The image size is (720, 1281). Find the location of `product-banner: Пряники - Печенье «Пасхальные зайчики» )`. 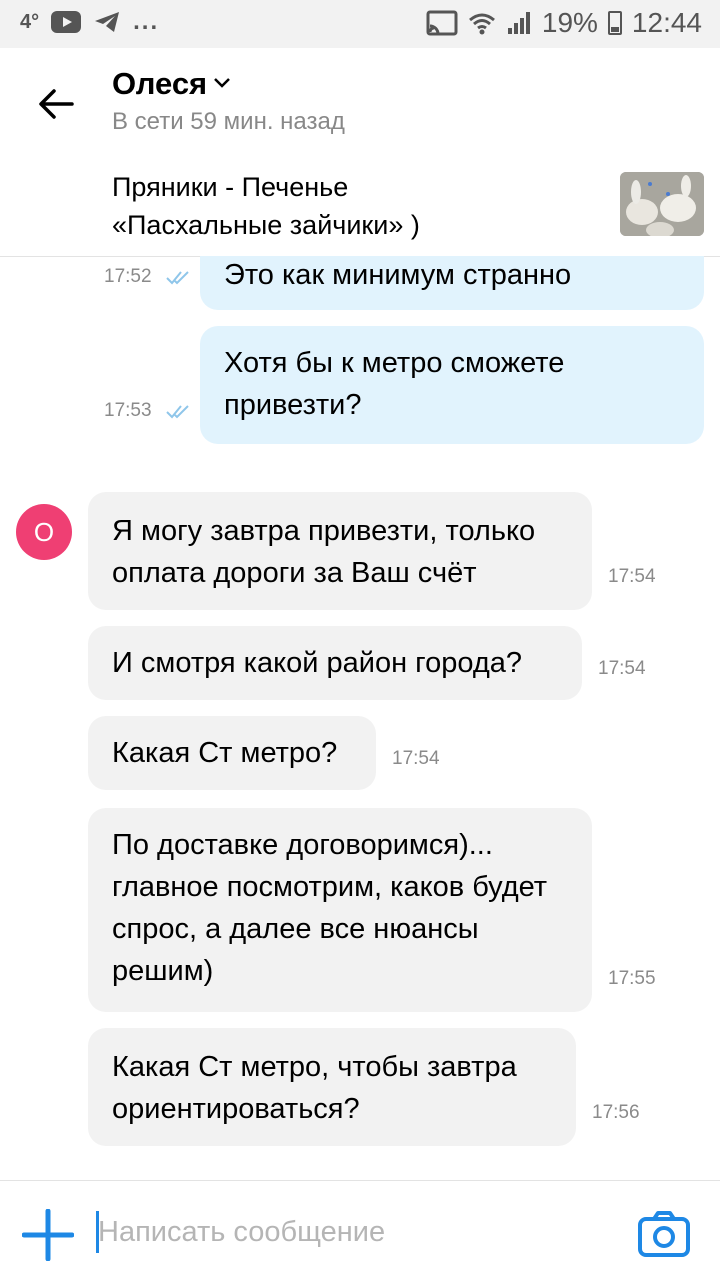

product-banner: Пряники - Печенье «Пасхальные зайчики» ) is located at coordinates (360, 204).